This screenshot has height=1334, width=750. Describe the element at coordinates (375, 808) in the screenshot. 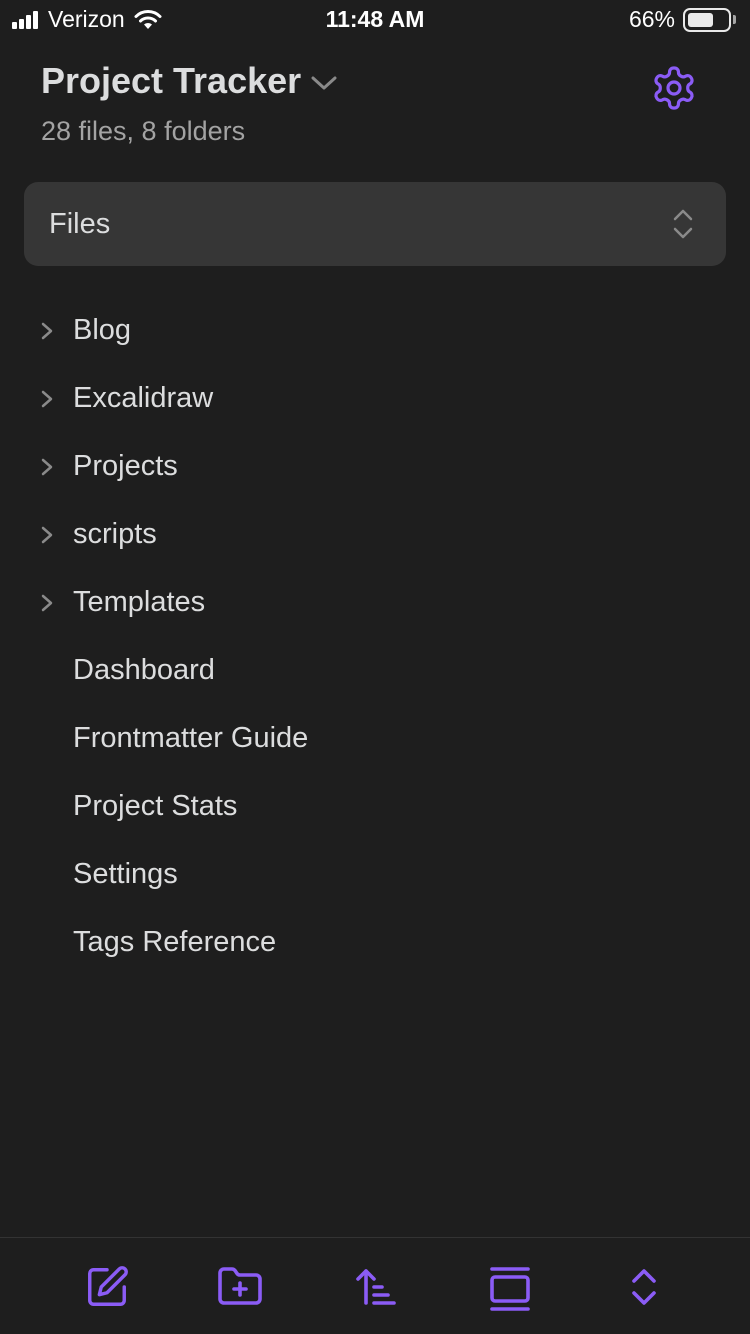

I see `tree-file: Project Stats` at that location.